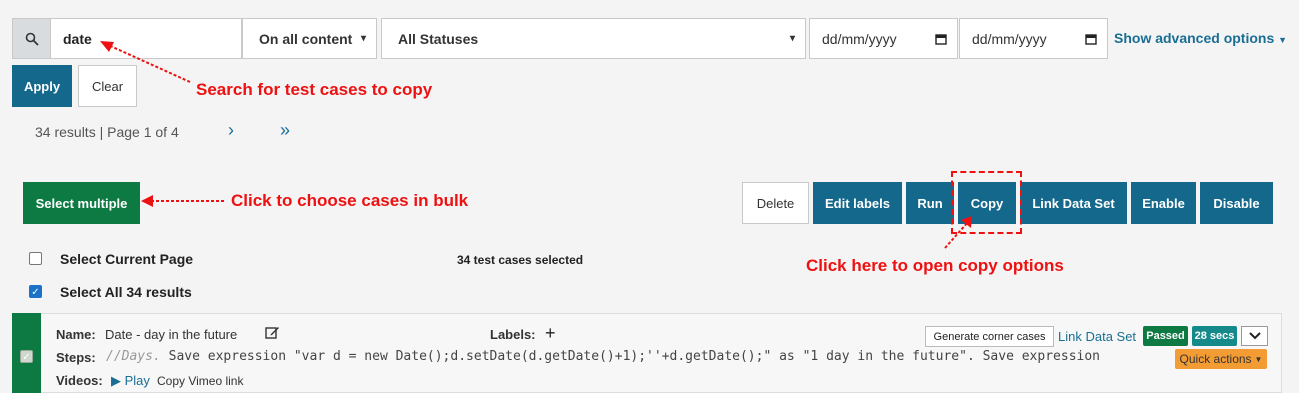 The width and height of the screenshot is (1299, 393). What do you see at coordinates (935, 265) in the screenshot?
I see `annotation-copy: Click here to open copy options` at bounding box center [935, 265].